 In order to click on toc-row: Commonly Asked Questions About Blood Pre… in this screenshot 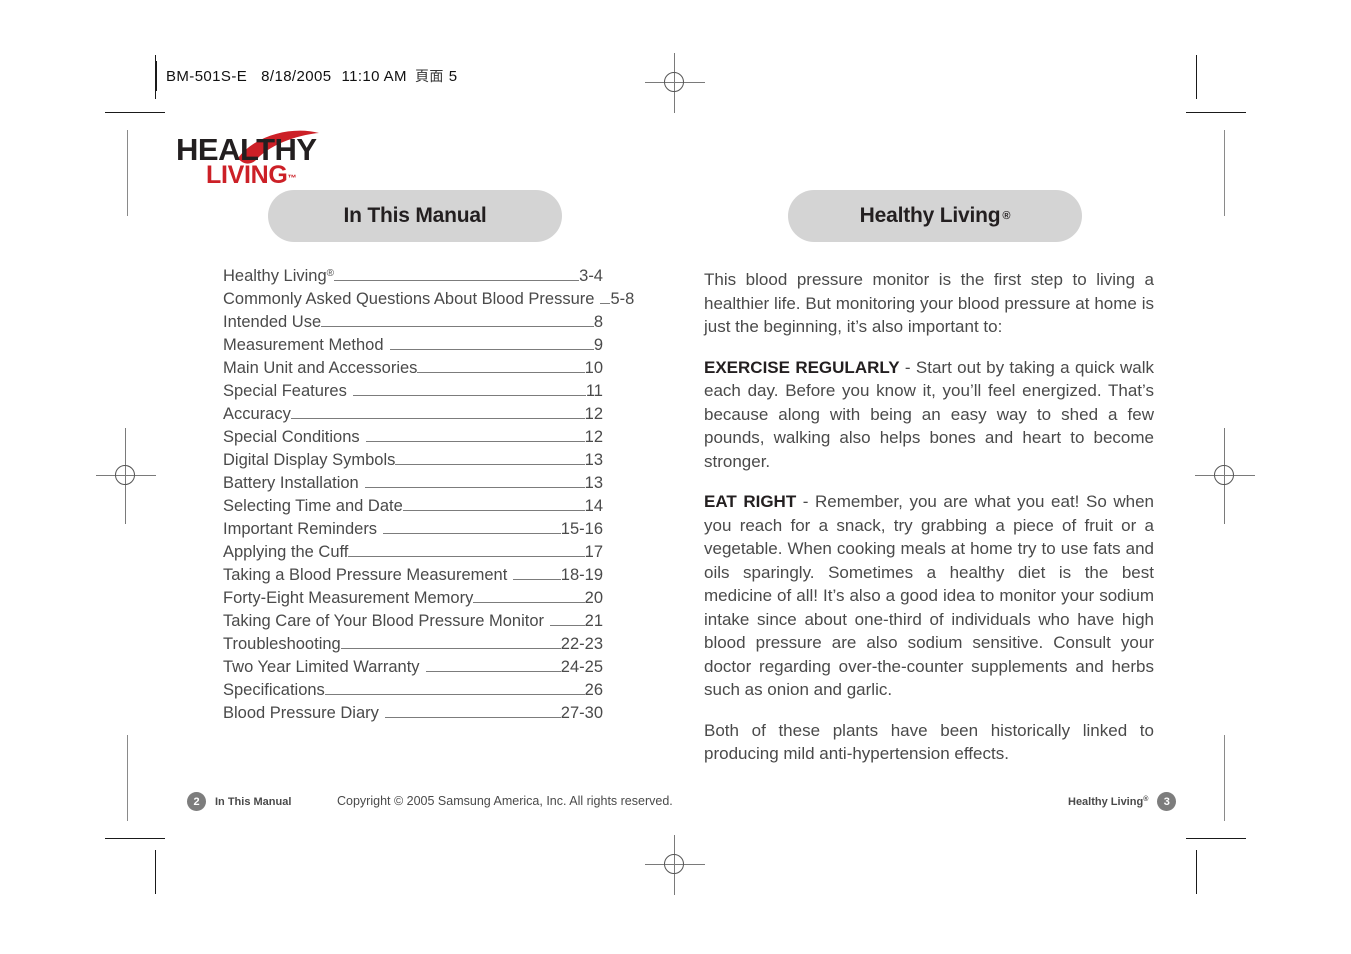, I will do `click(428, 301)`.